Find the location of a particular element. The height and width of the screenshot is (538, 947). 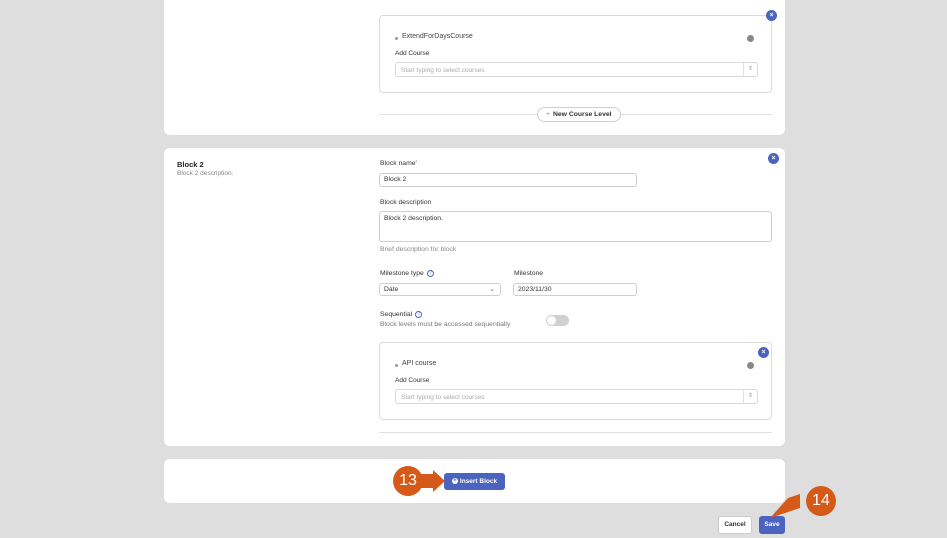

required-marker: ' is located at coordinates (416, 163).